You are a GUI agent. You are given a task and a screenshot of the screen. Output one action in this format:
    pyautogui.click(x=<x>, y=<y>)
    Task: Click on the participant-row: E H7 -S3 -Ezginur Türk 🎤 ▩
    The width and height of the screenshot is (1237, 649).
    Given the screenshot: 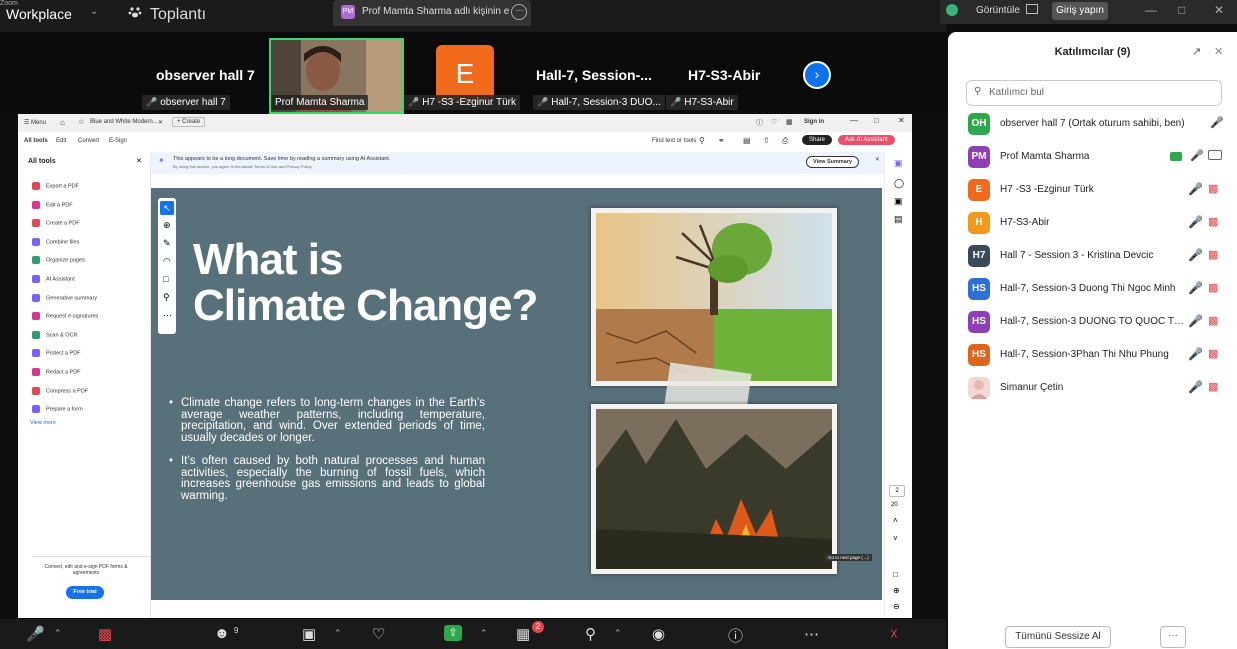 What is the action you would take?
    pyautogui.click(x=1092, y=190)
    